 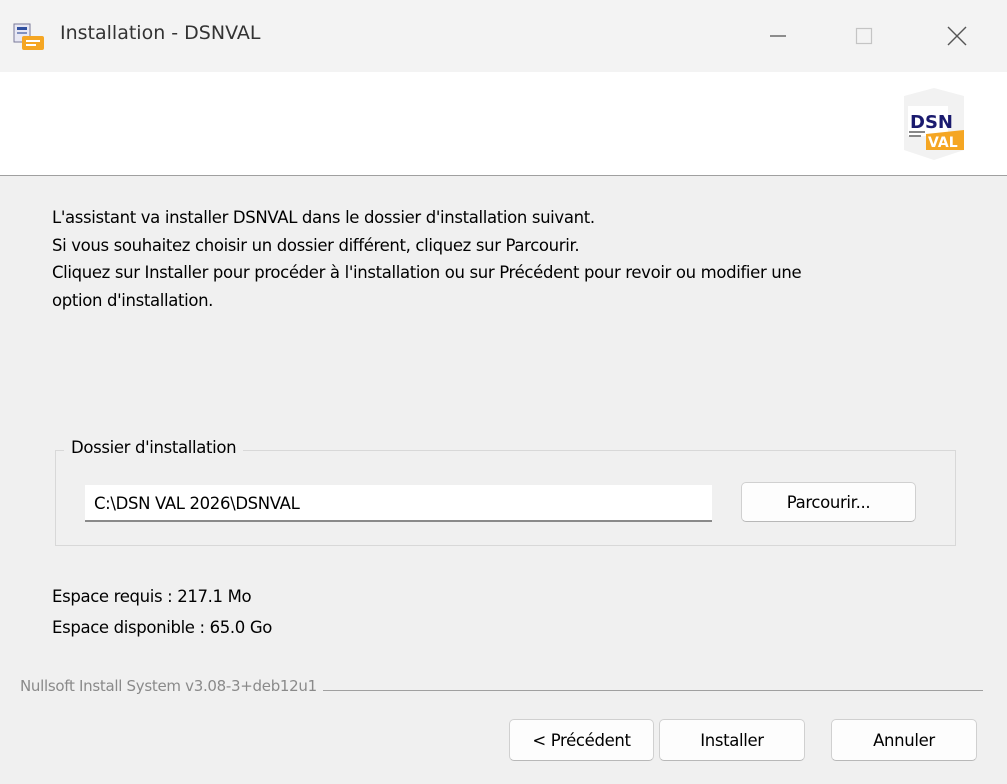 I want to click on close-icon, so click(x=956, y=36).